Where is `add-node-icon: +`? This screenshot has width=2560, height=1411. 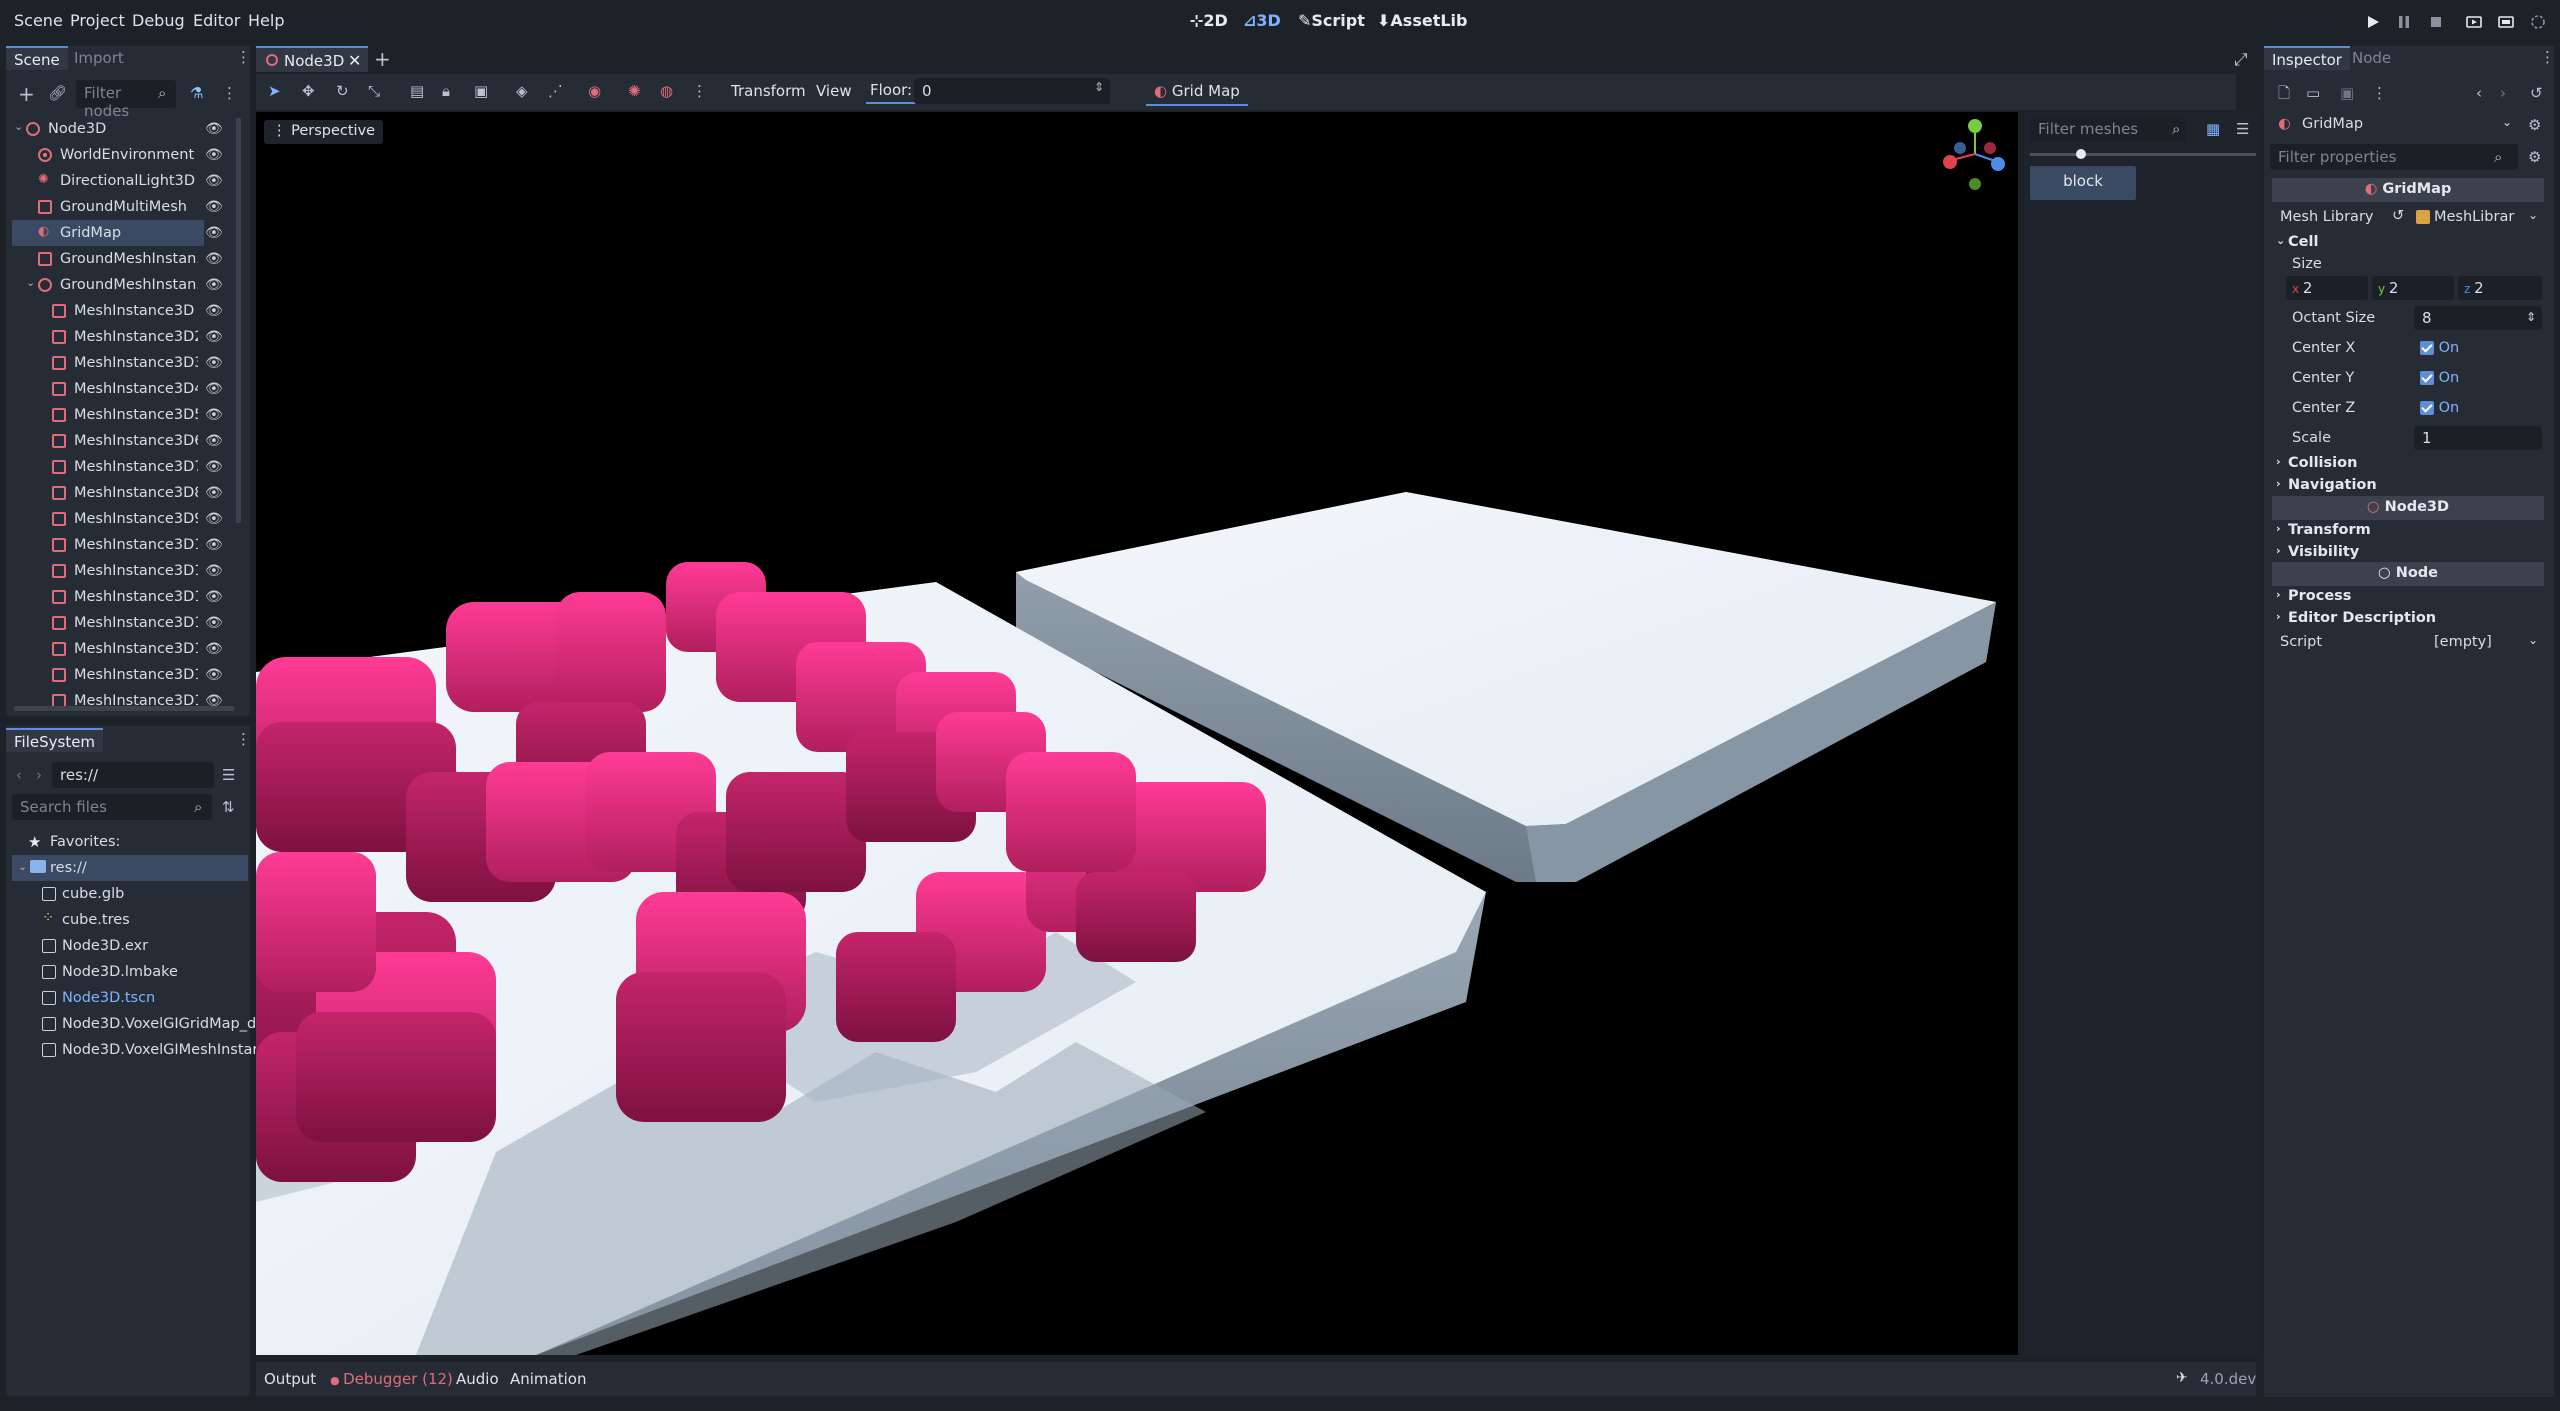
add-node-icon: + is located at coordinates (26, 94).